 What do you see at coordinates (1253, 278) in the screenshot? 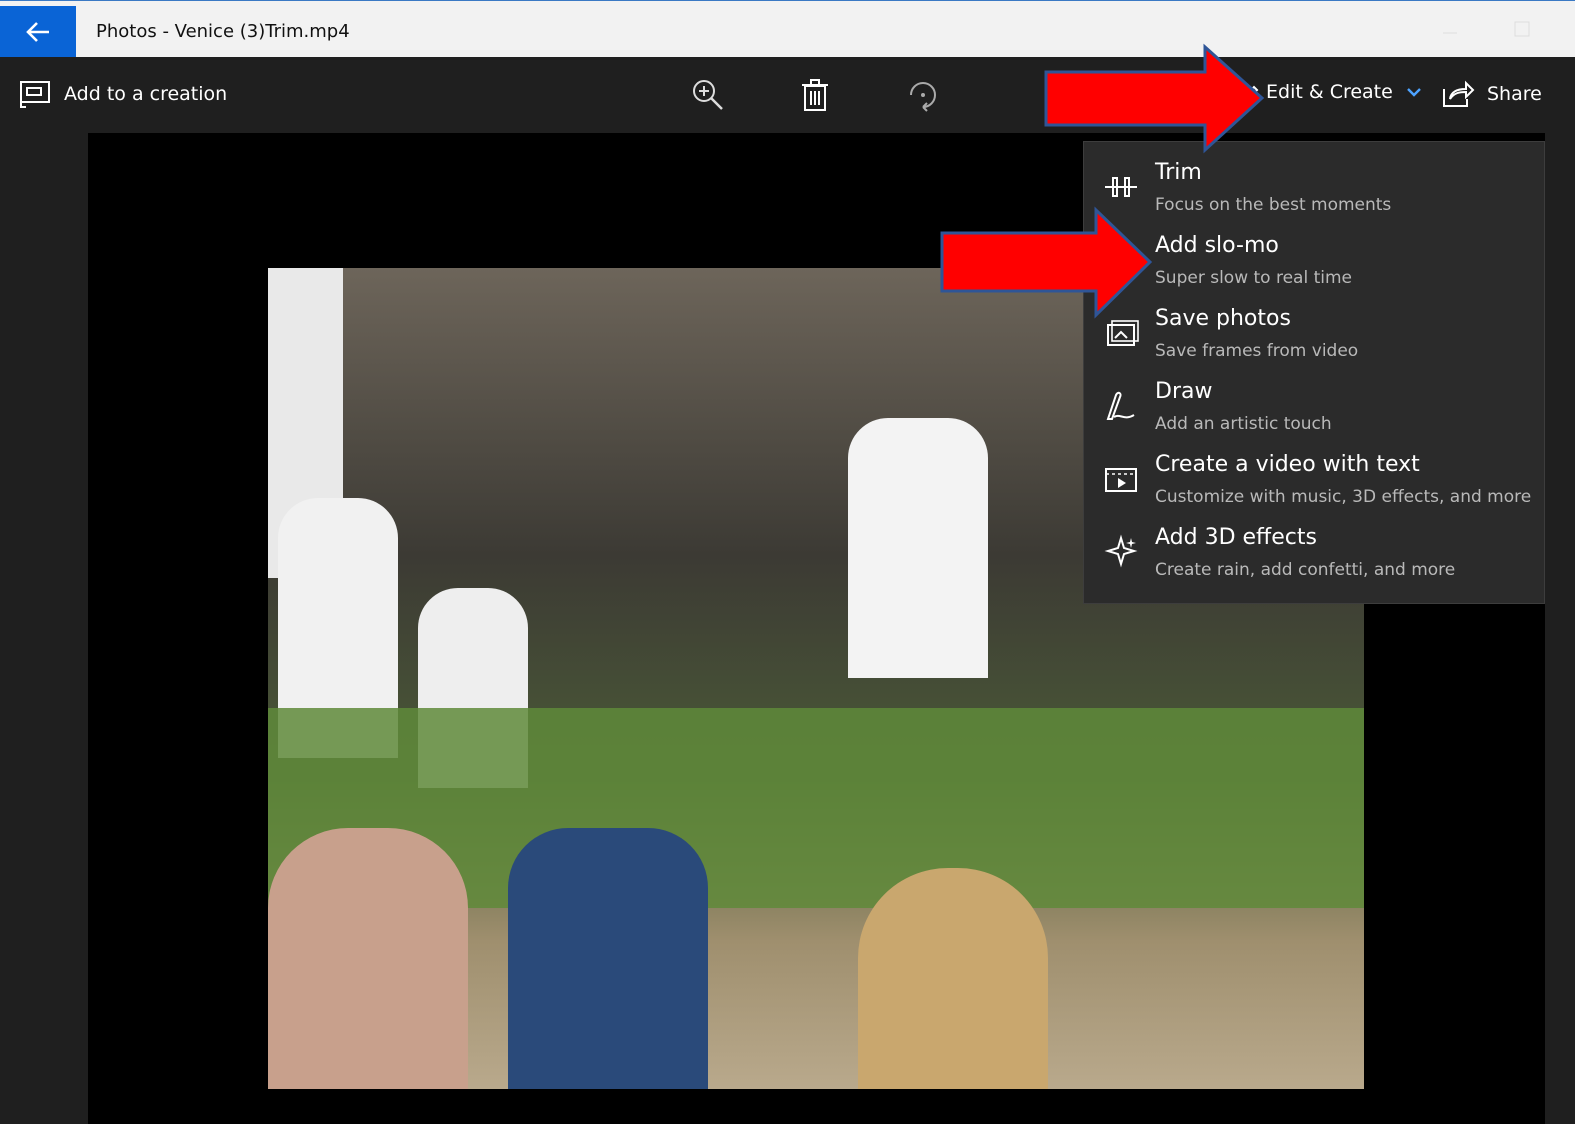
I see `menu-subtitle-add-slo-mo: Super slow to real time` at bounding box center [1253, 278].